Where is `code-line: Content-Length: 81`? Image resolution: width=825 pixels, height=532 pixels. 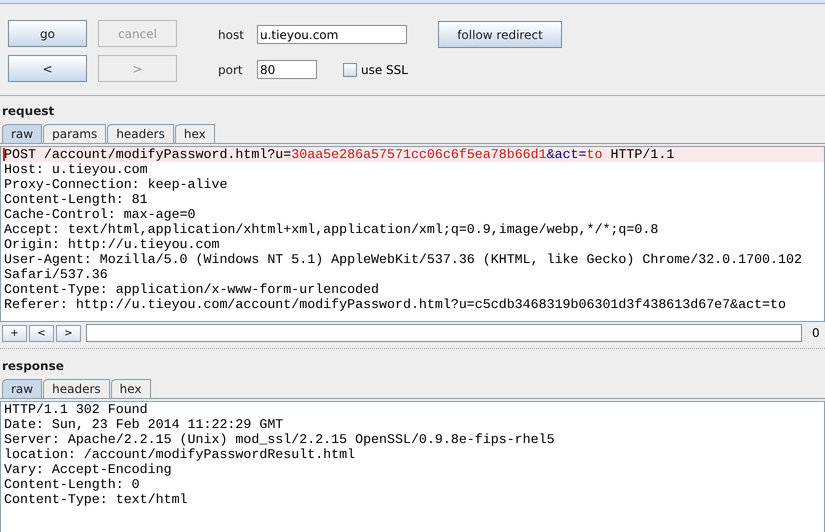 code-line: Content-Length: 81 is located at coordinates (76, 199).